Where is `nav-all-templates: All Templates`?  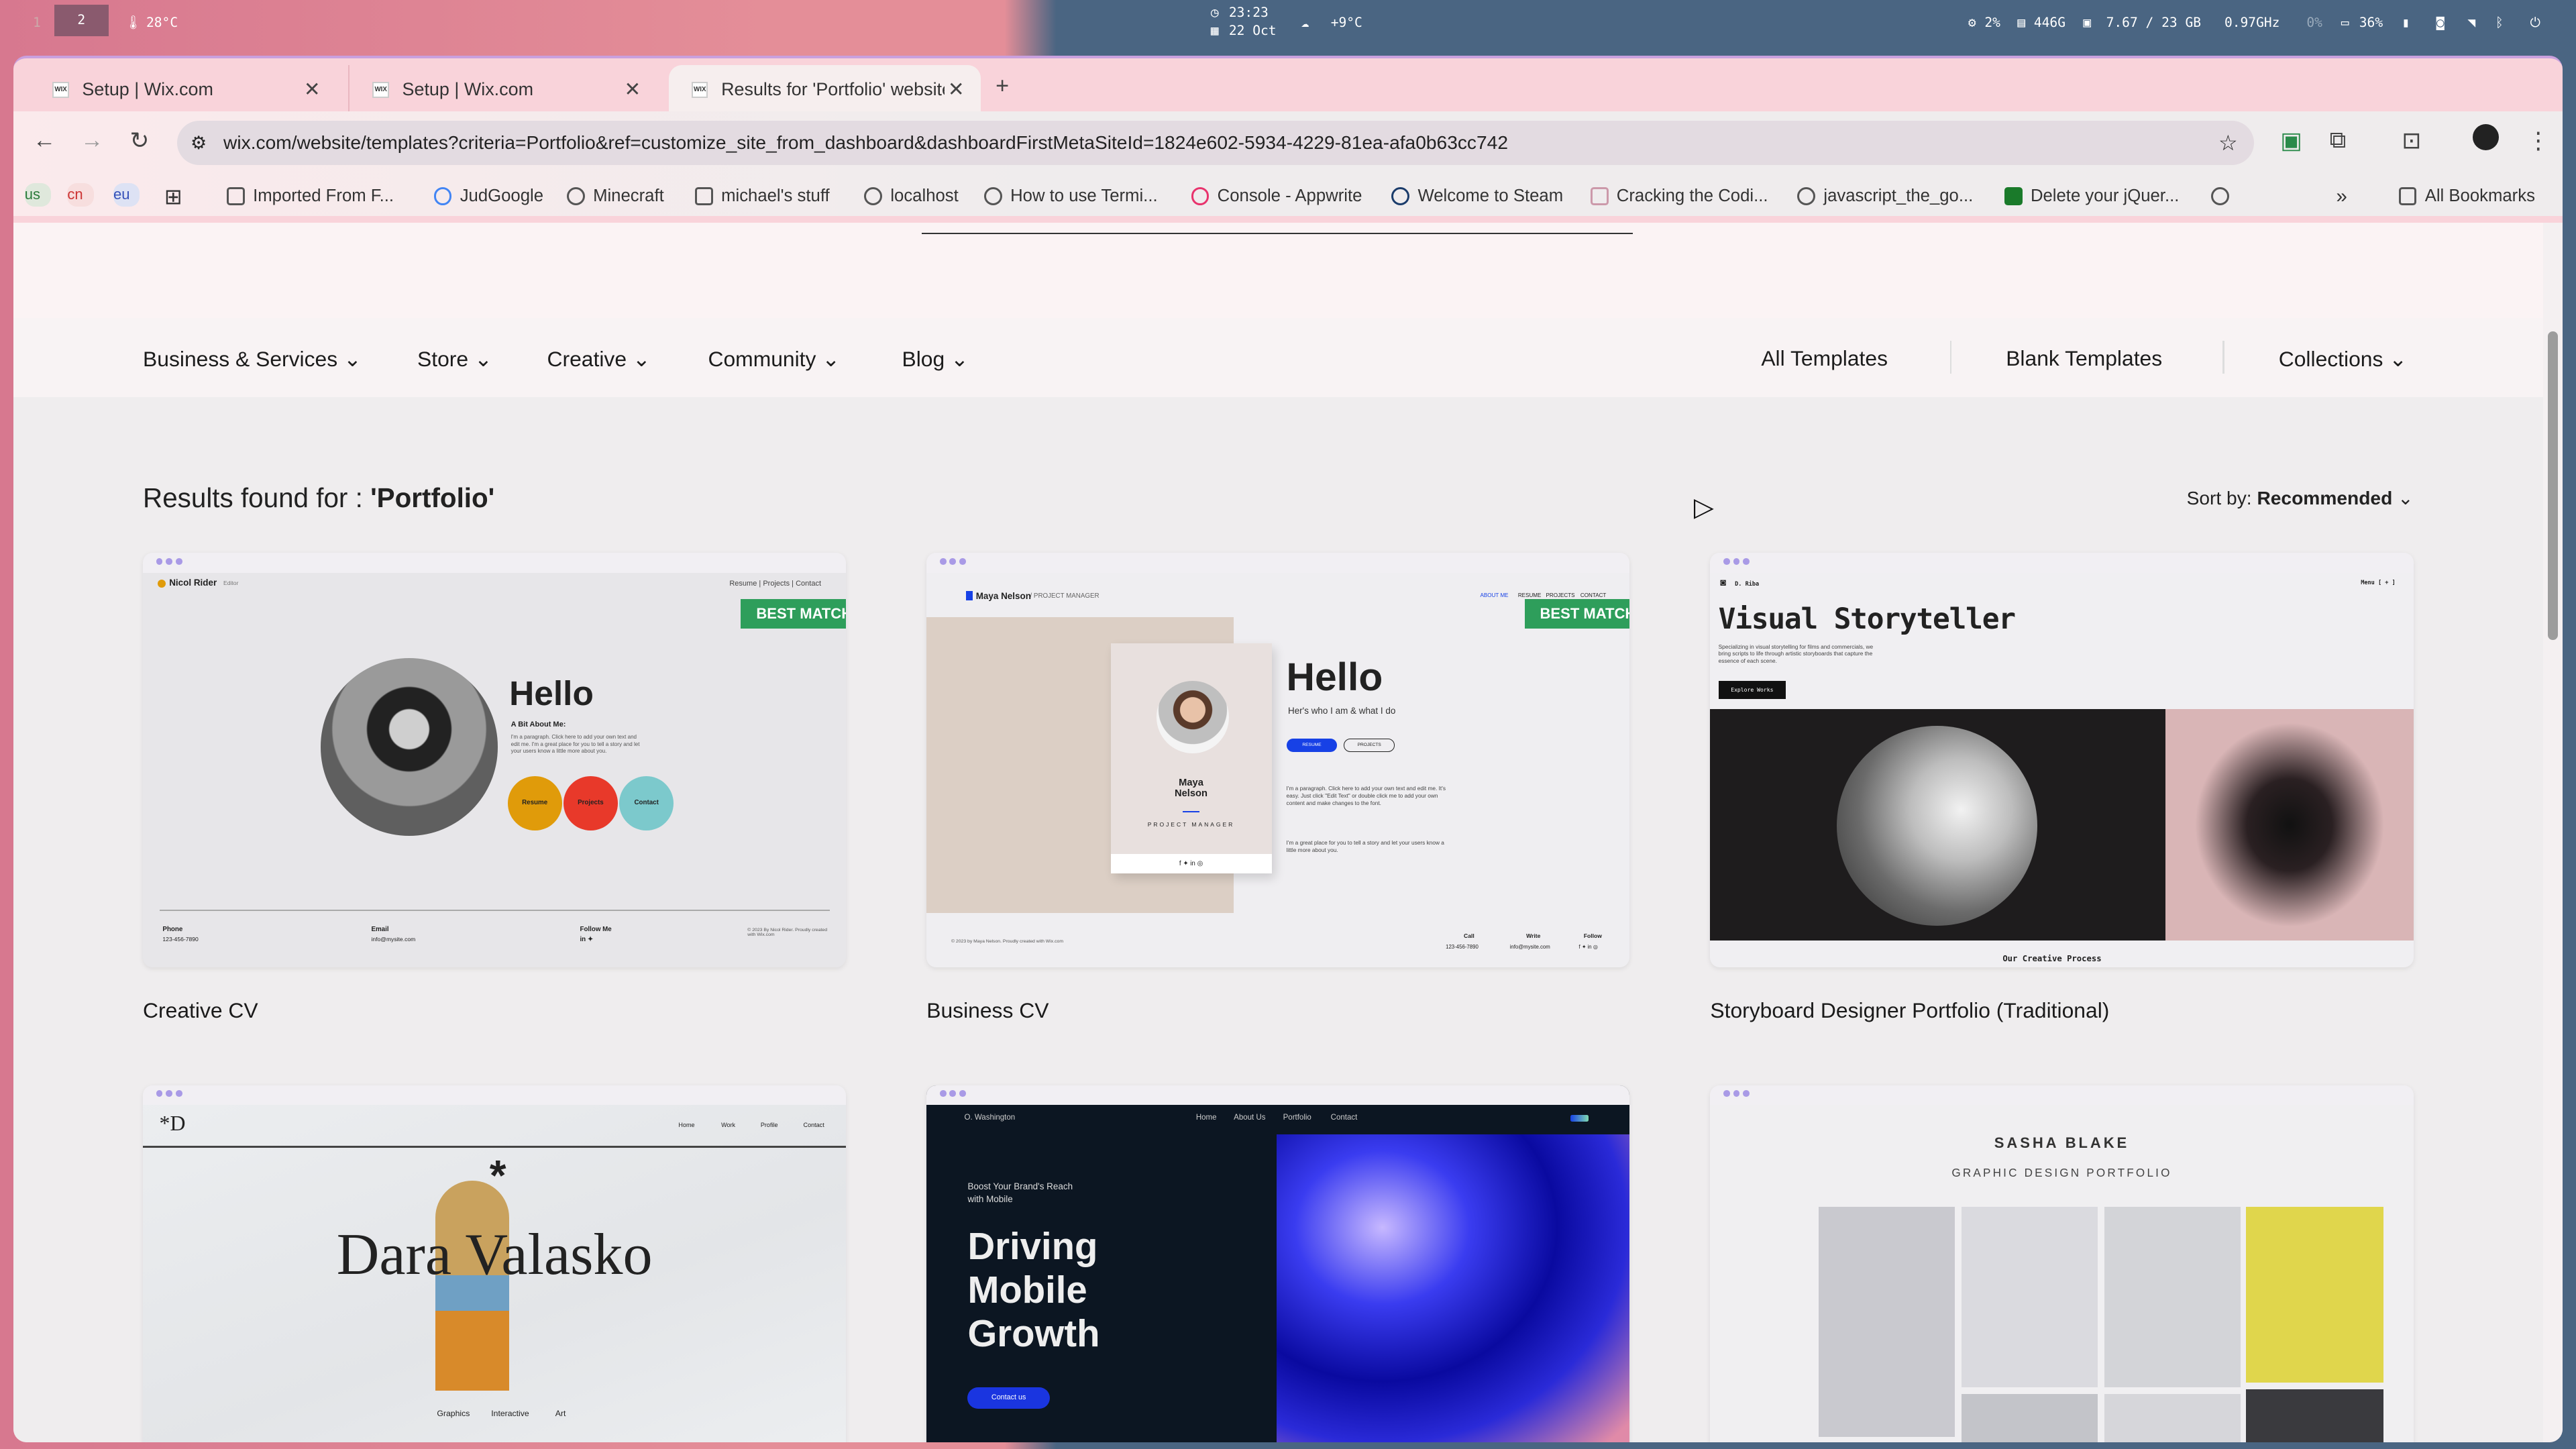
nav-all-templates: All Templates is located at coordinates (1824, 358).